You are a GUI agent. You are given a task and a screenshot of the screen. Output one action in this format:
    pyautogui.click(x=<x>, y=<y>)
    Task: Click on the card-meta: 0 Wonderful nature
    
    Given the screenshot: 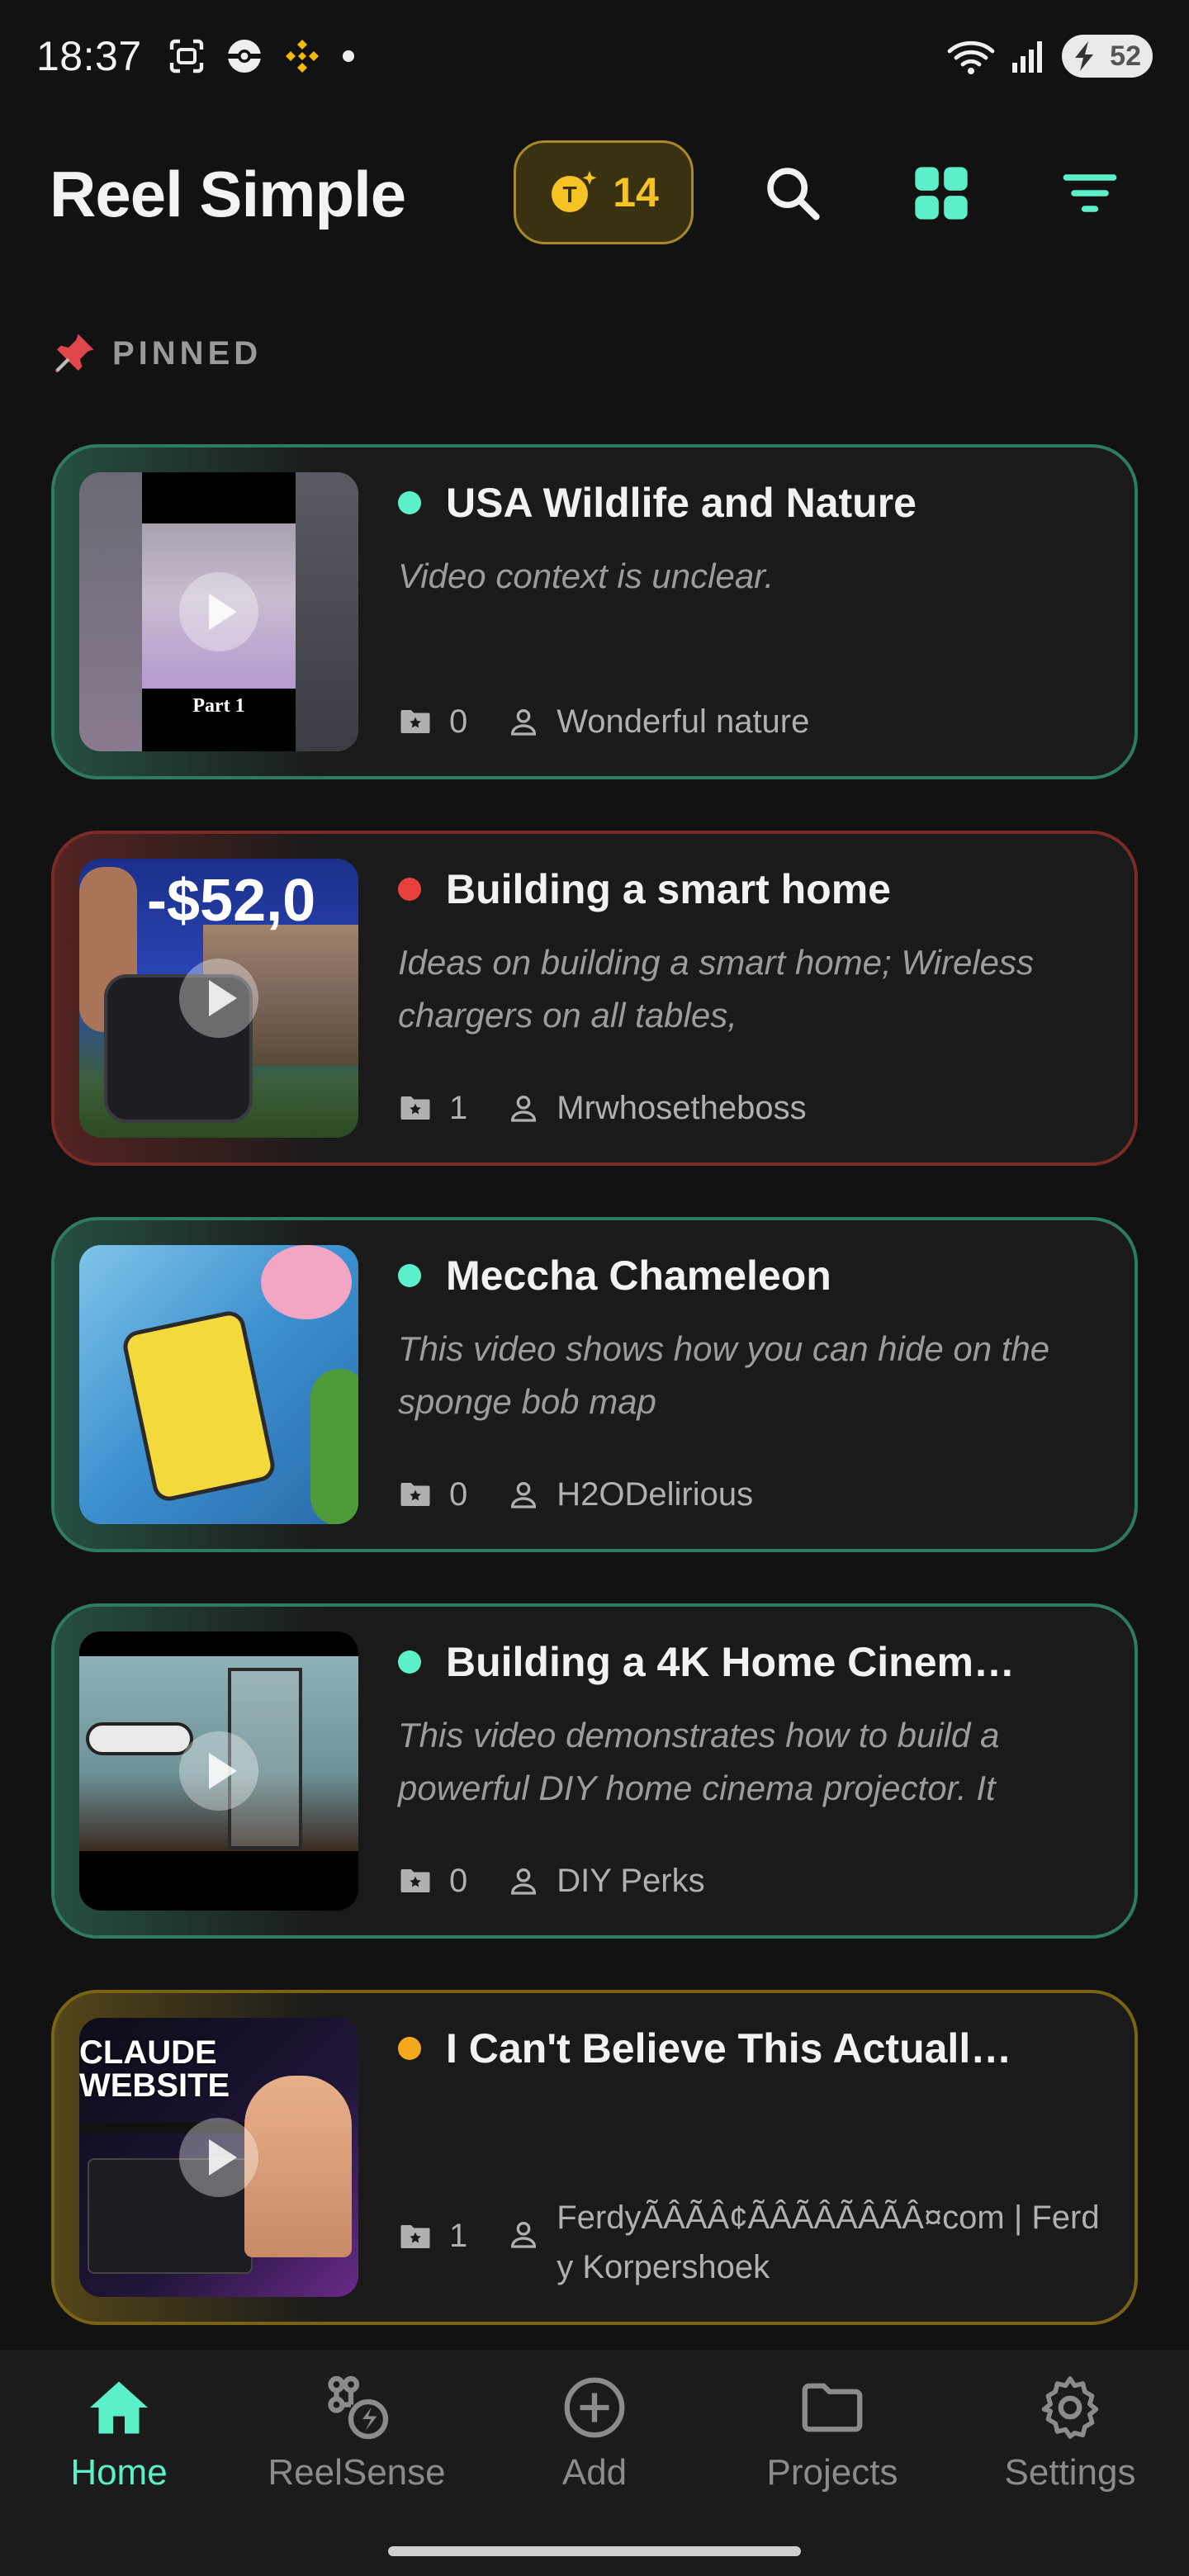 What is the action you would take?
    pyautogui.click(x=749, y=721)
    